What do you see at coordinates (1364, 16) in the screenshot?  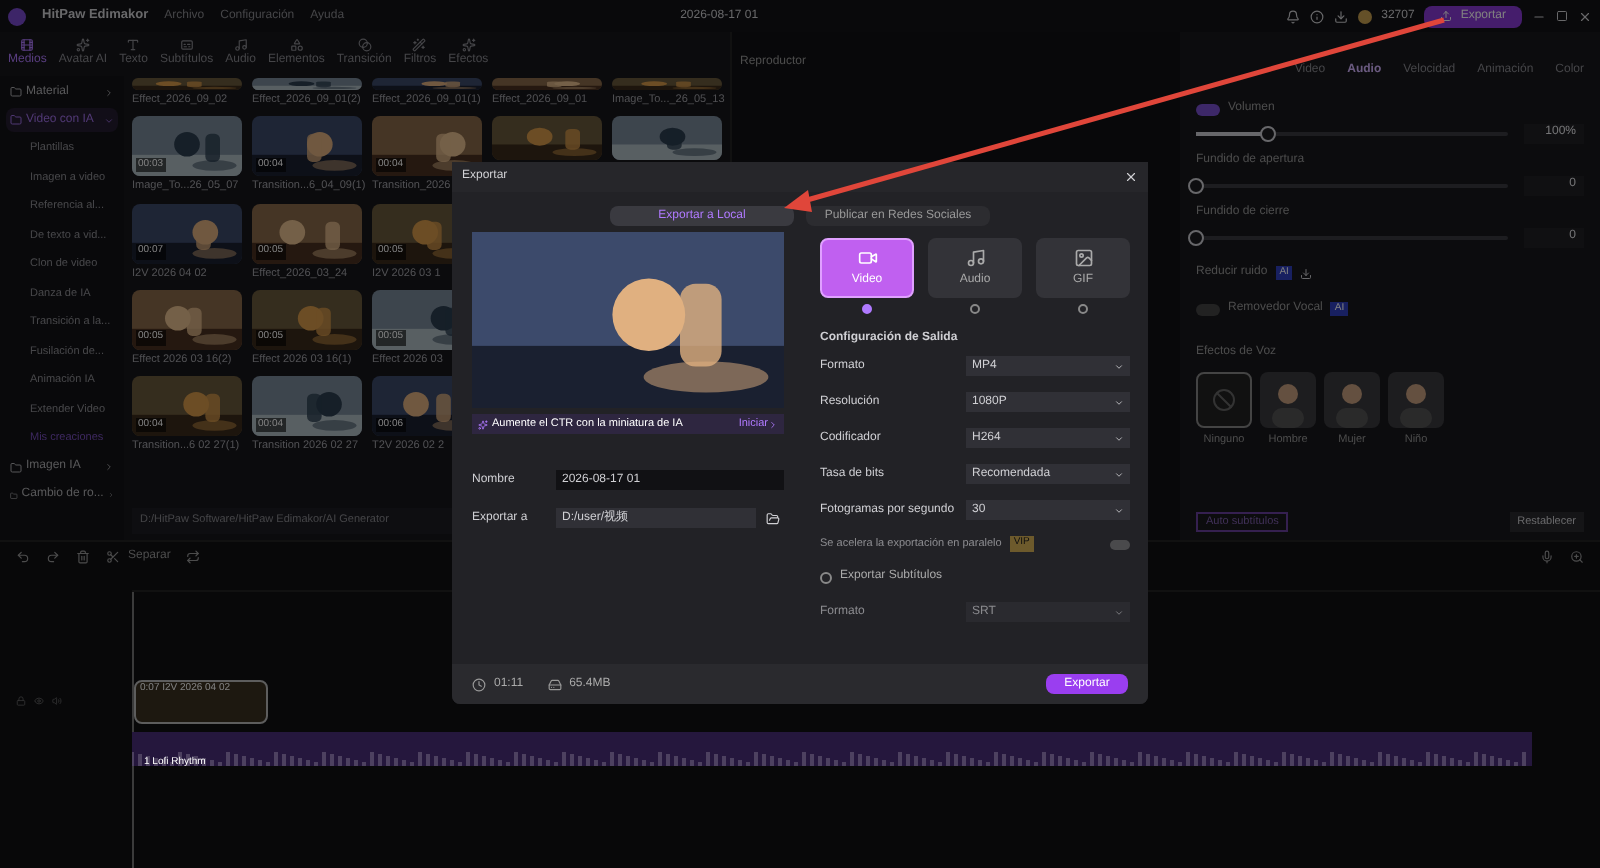 I see `coin-icon` at bounding box center [1364, 16].